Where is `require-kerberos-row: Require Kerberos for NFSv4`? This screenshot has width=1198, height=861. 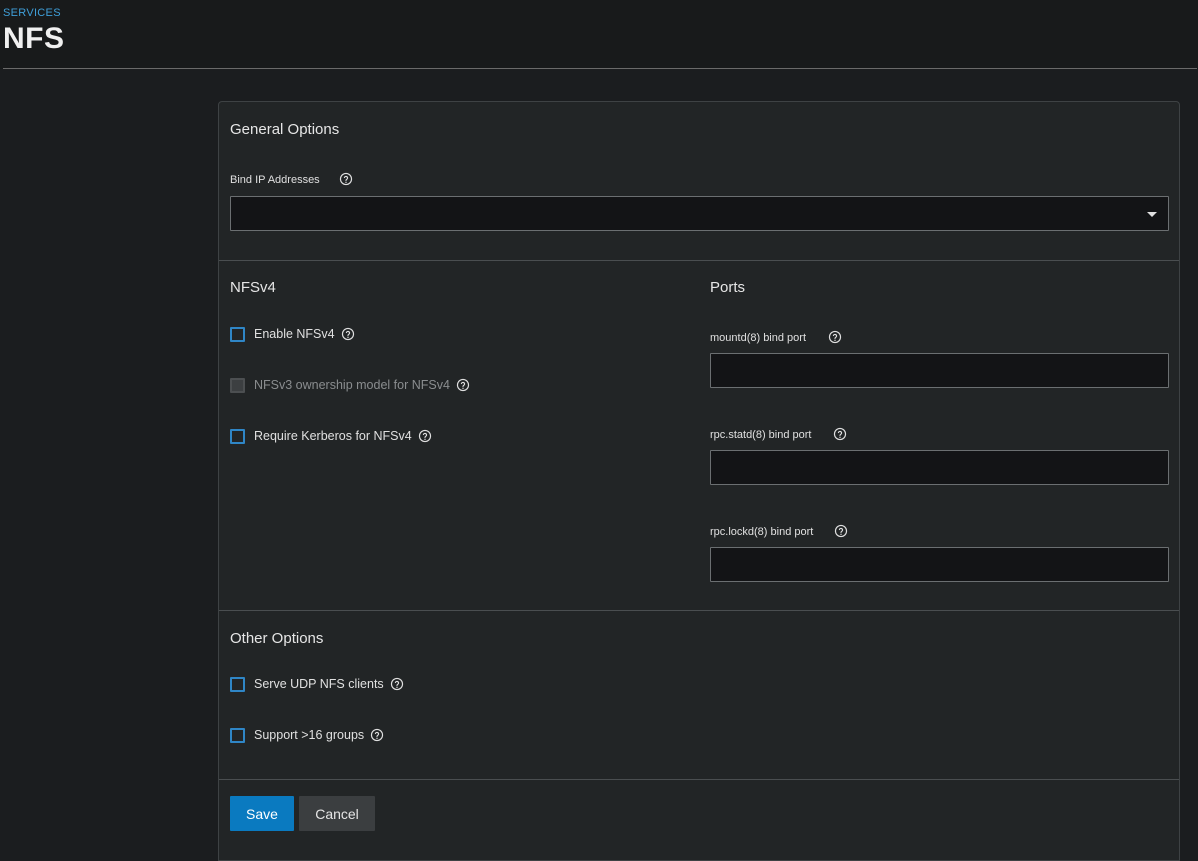 require-kerberos-row: Require Kerberos for NFSv4 is located at coordinates (331, 436).